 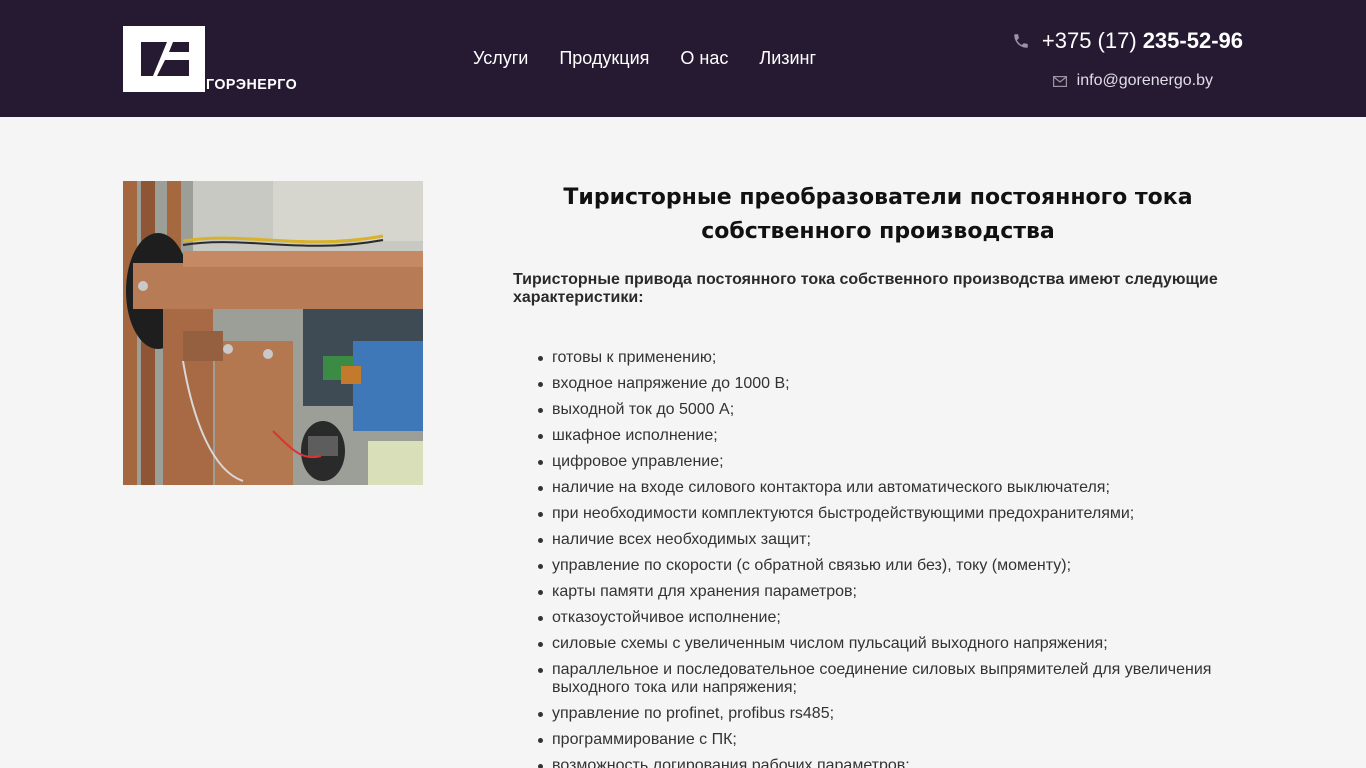 I want to click on phone-number: 235-52-96, so click(x=1192, y=40).